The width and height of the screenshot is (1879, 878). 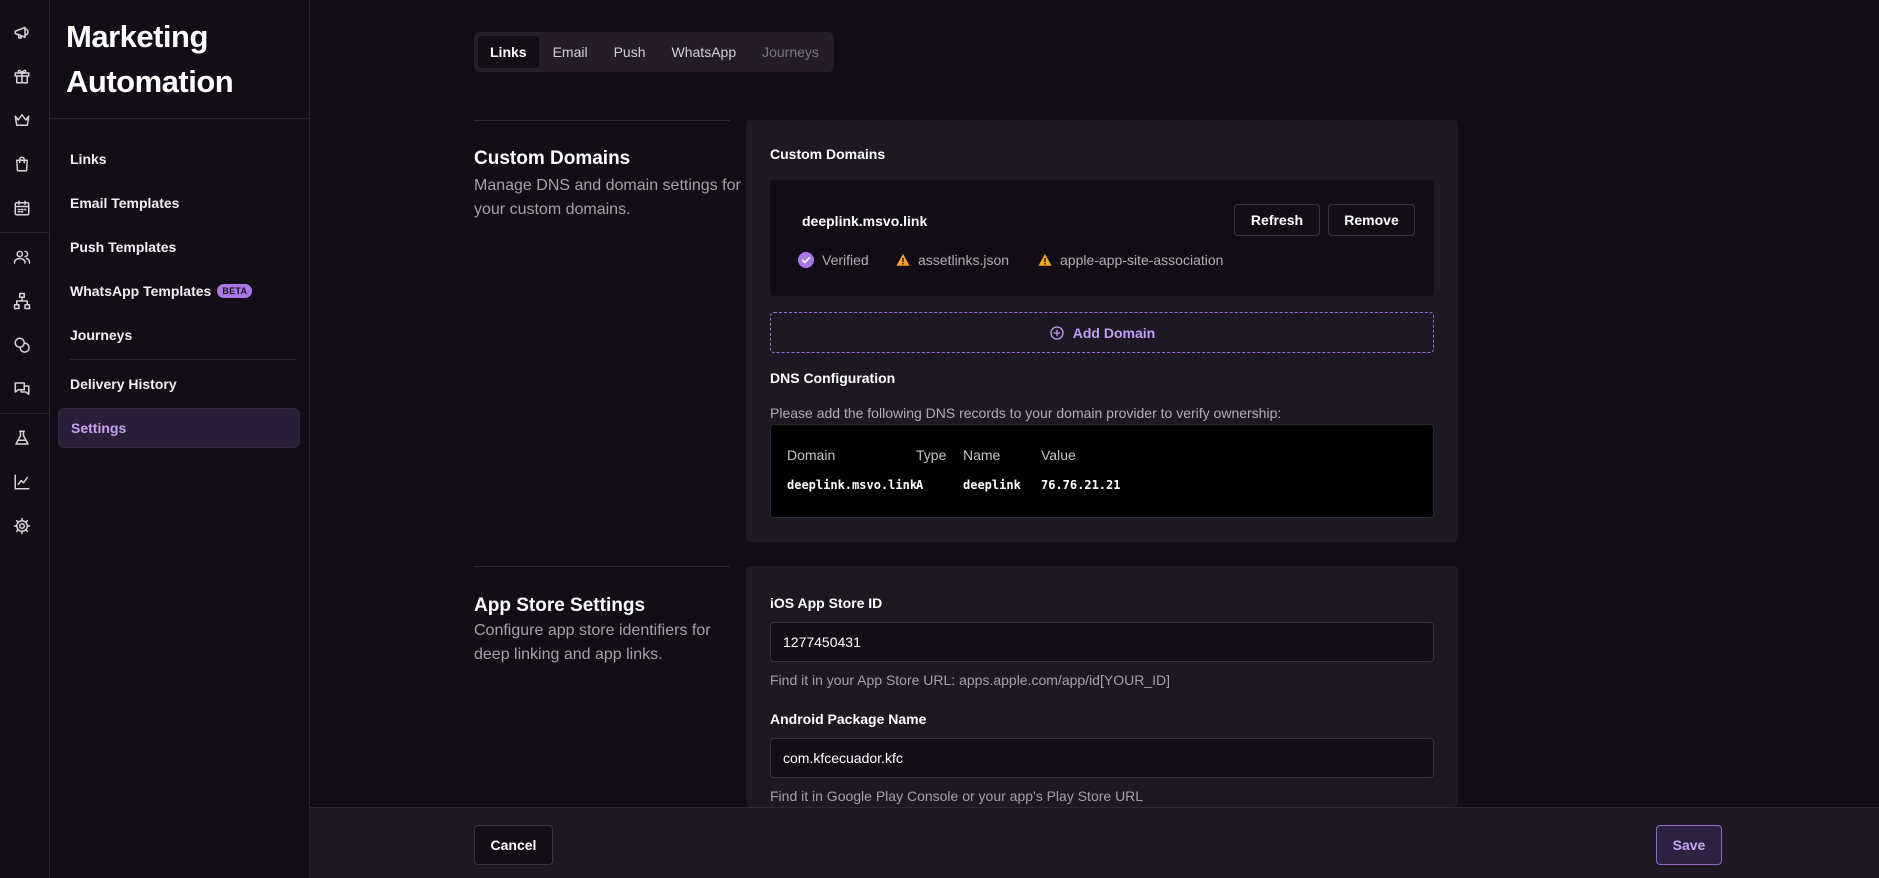 I want to click on chart-line-icon, so click(x=22, y=482).